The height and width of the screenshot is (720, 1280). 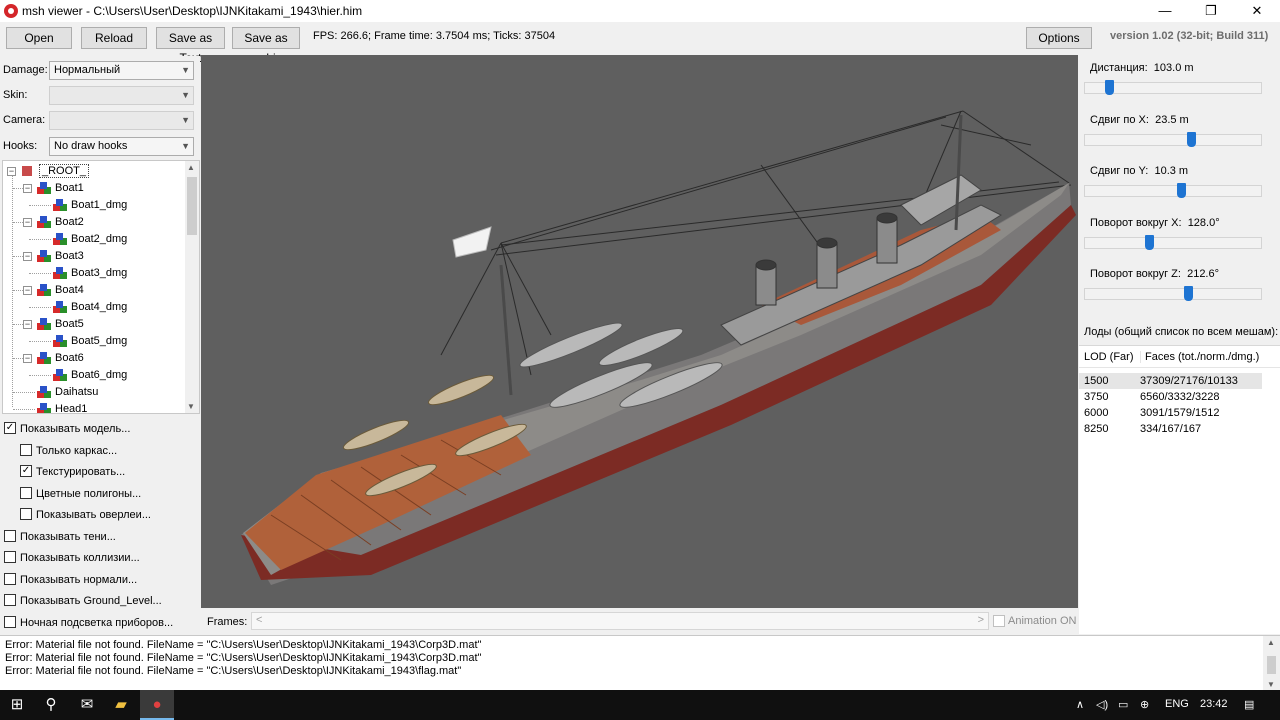 What do you see at coordinates (60, 256) in the screenshot?
I see `tree-item-boat3: Boat3` at bounding box center [60, 256].